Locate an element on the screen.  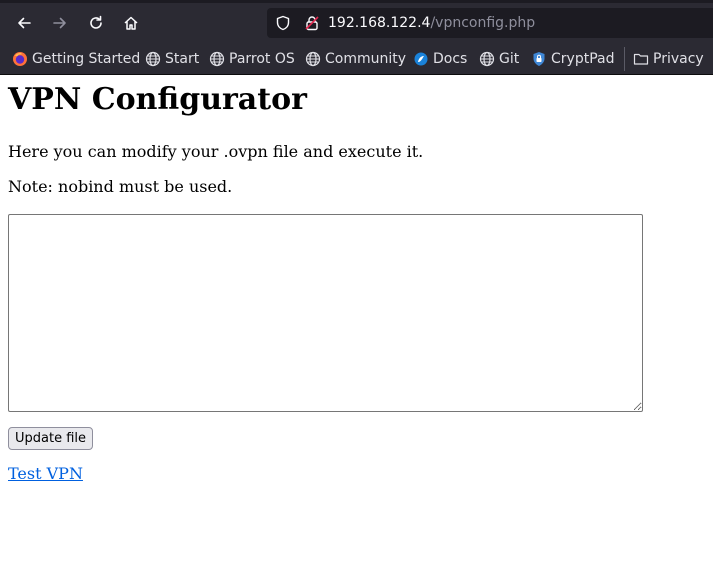
bookmark-label: Parrot OS is located at coordinates (262, 59).